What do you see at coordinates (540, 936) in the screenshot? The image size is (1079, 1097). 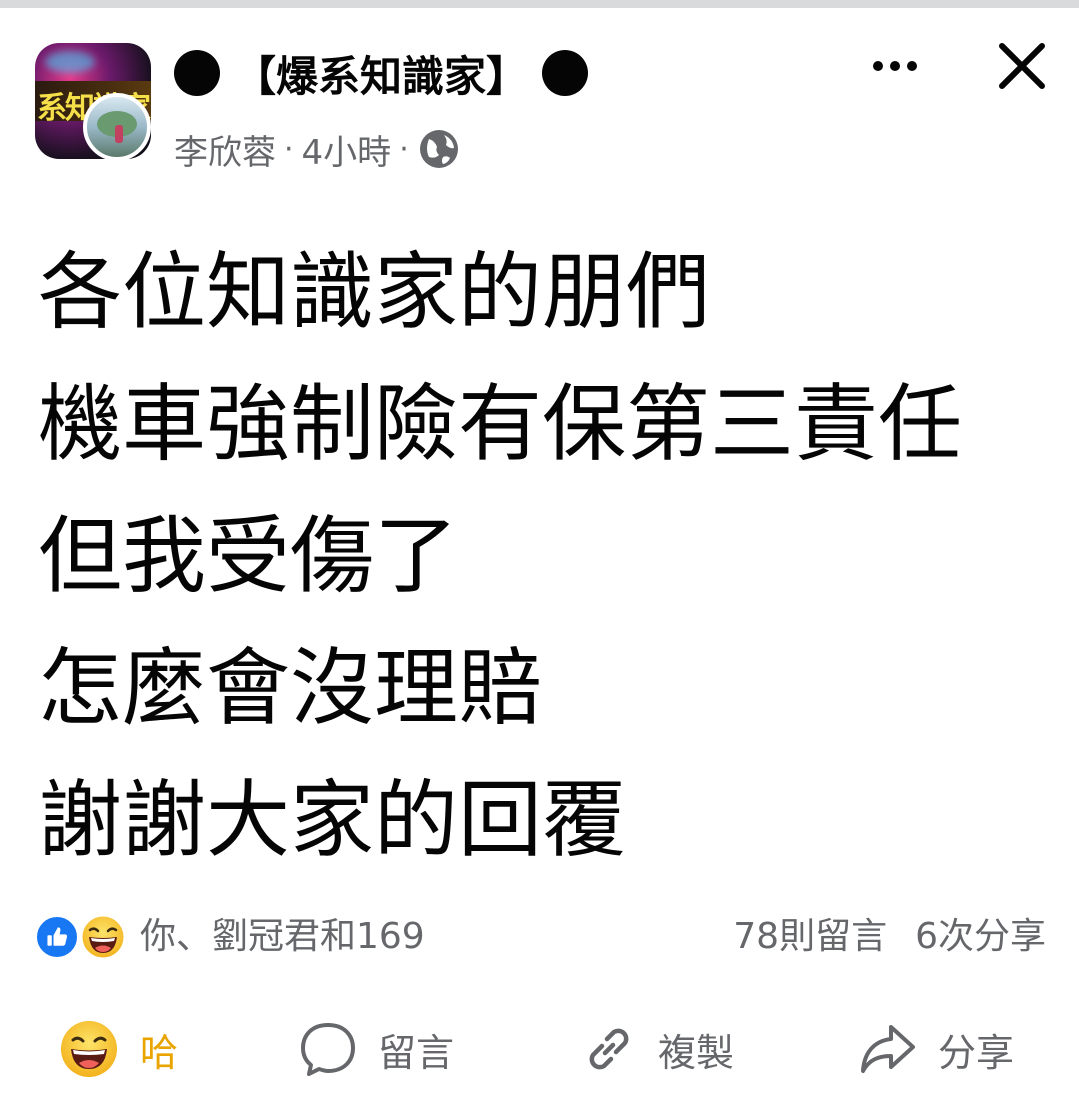 I see `reactions-summary: 你、劉冠君和169 78則留言 6次分享` at bounding box center [540, 936].